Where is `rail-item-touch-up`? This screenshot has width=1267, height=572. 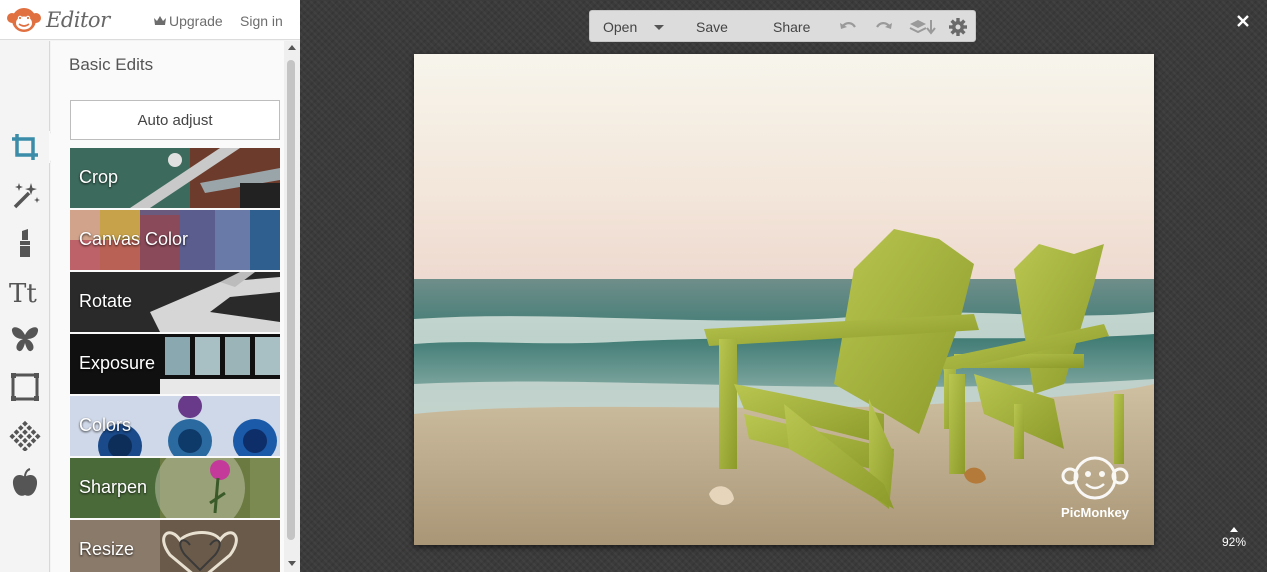
rail-item-touch-up is located at coordinates (25, 243).